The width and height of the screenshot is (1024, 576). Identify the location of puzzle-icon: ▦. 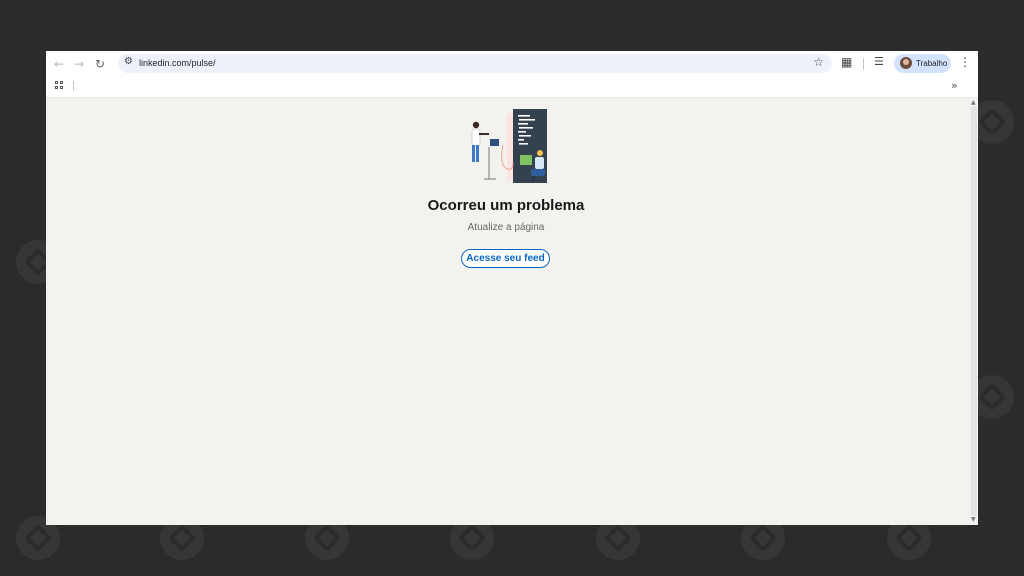
(846, 62).